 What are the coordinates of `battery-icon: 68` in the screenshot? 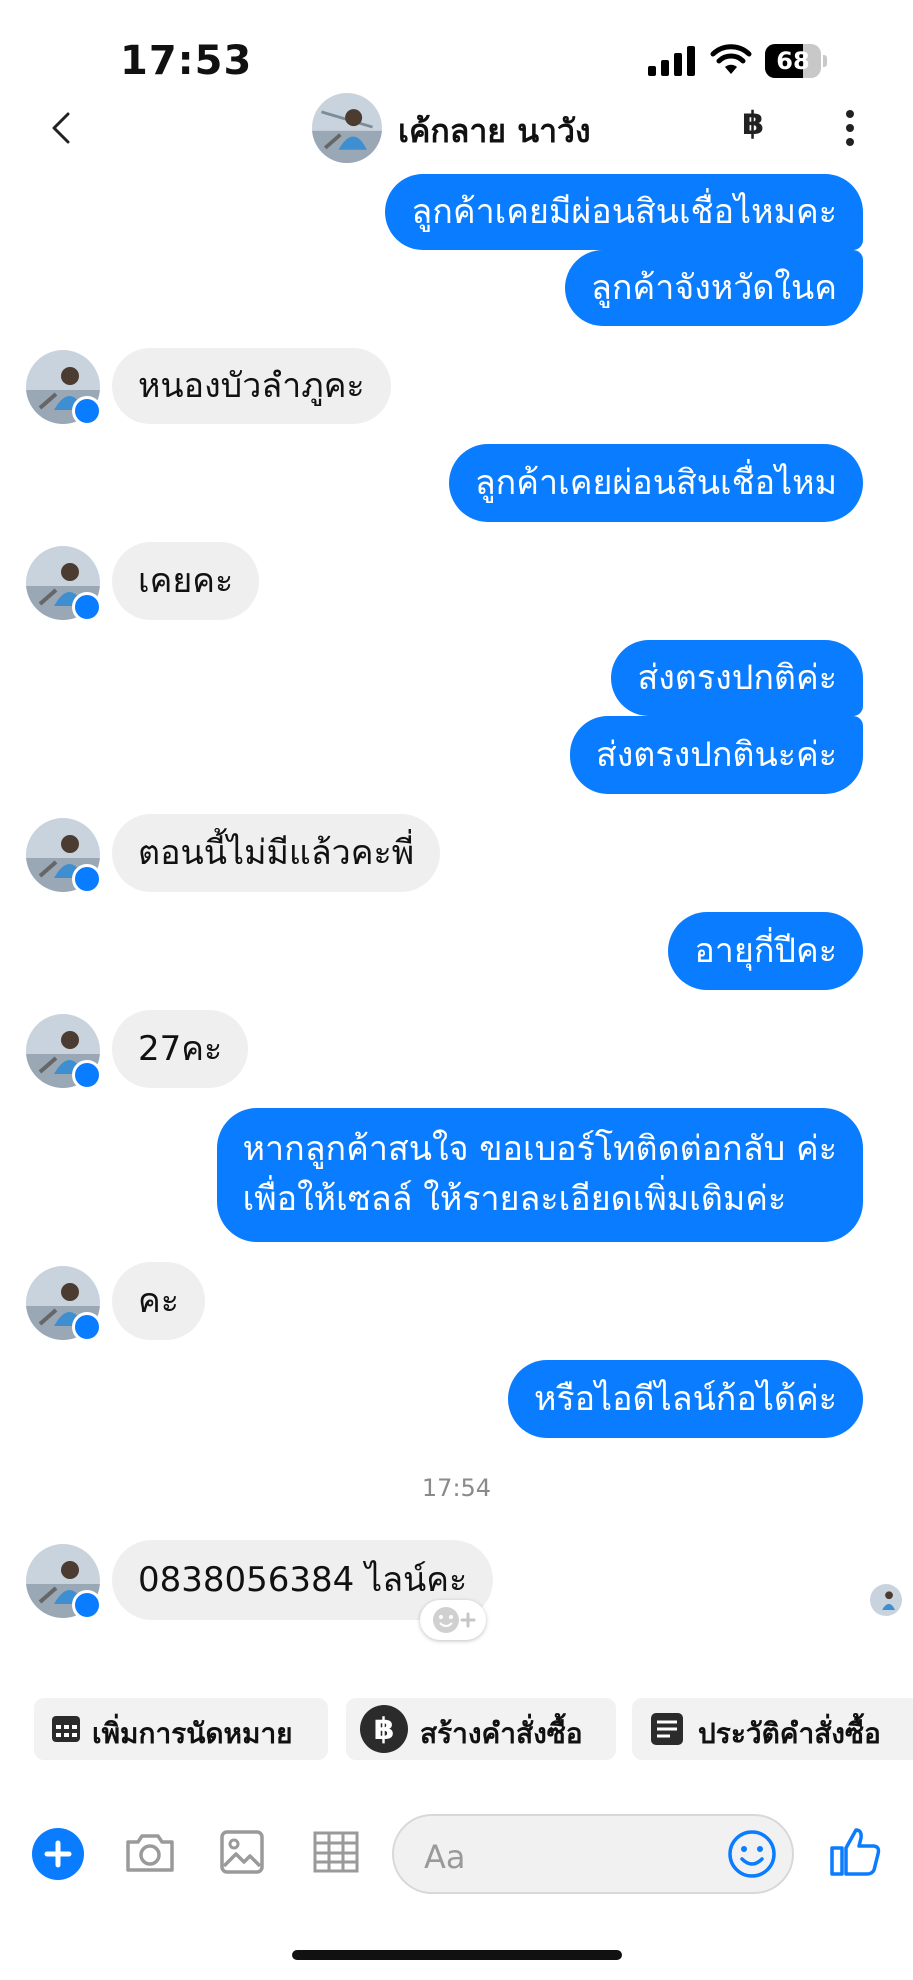 It's located at (796, 61).